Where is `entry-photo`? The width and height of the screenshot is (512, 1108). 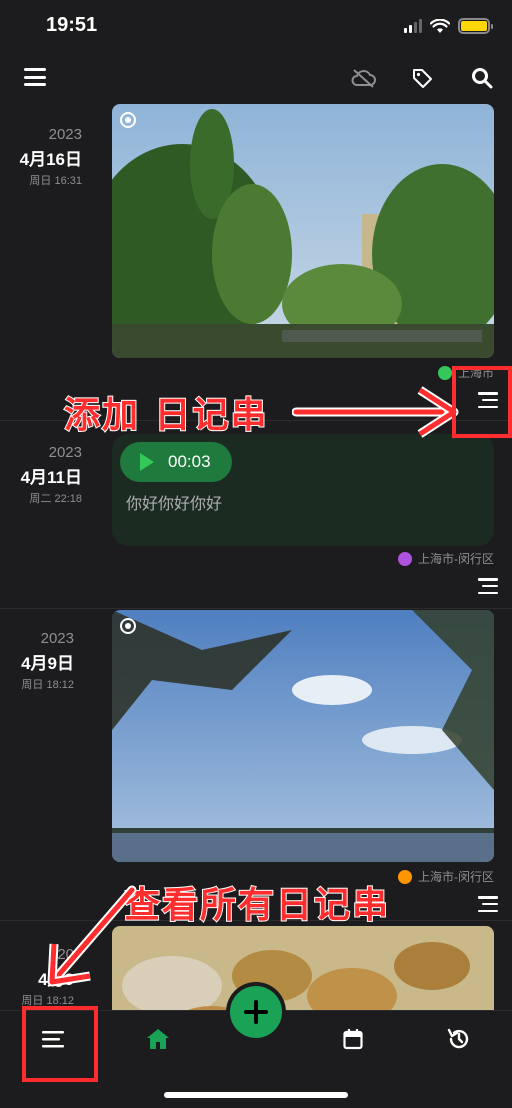
entry-photo is located at coordinates (303, 968).